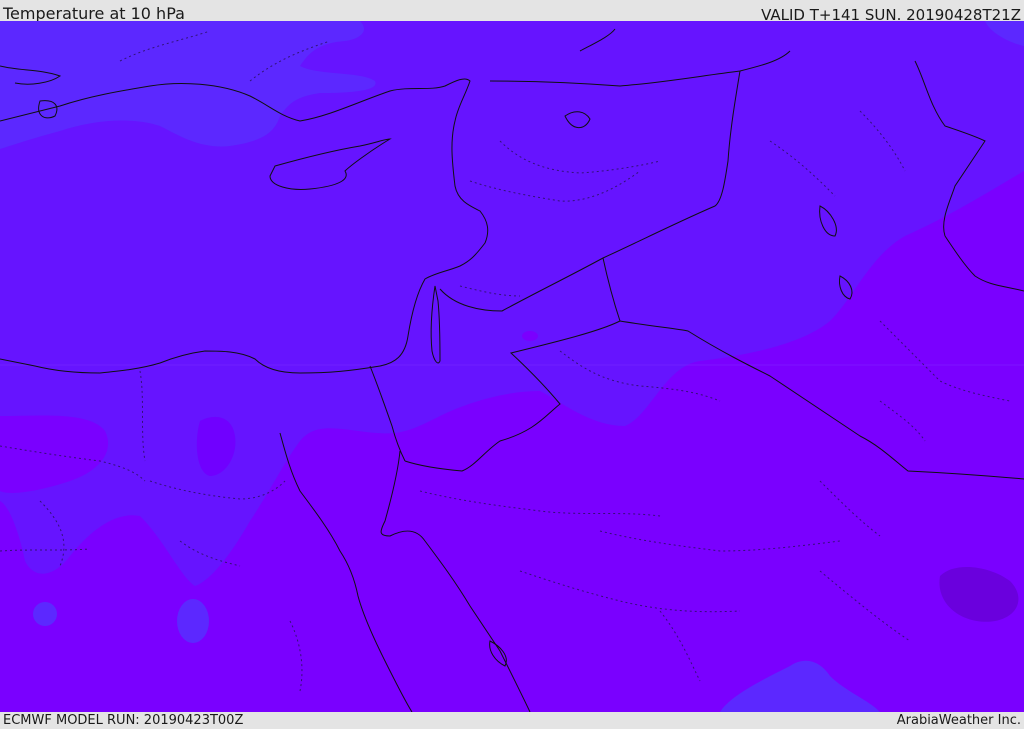  Describe the element at coordinates (123, 720) in the screenshot. I see `model-run: ECMWF MODEL RUN: 20190423T00Z` at that location.